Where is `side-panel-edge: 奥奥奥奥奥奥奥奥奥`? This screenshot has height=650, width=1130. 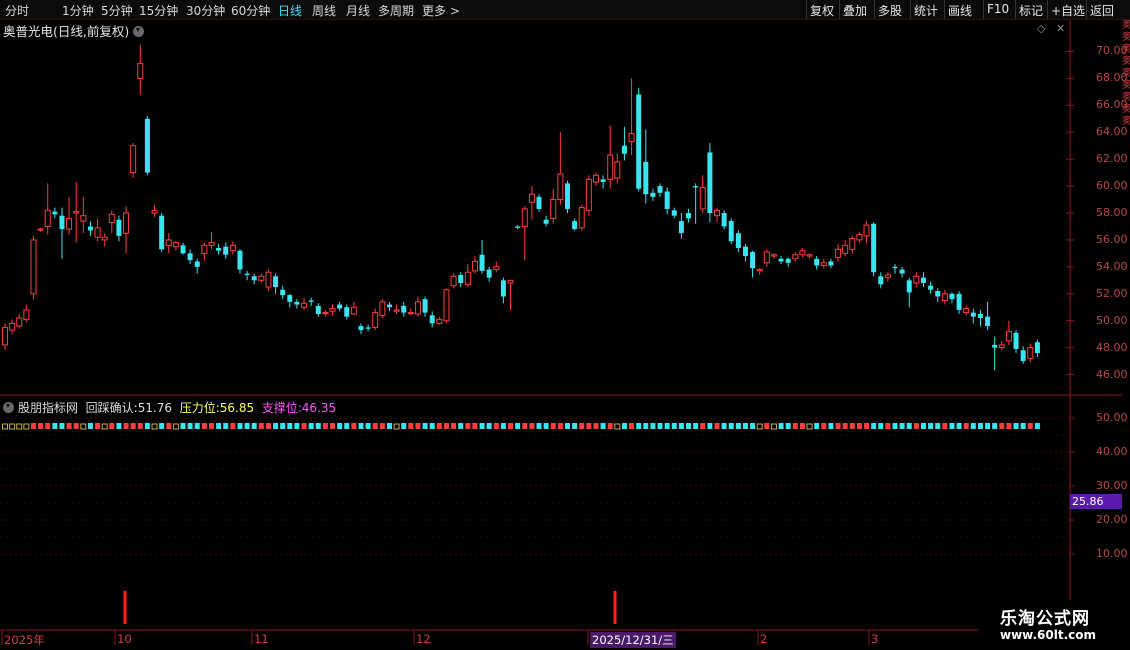
side-panel-edge: 奥奥奥奥奥奥奥奥奥 is located at coordinates (1126, 325).